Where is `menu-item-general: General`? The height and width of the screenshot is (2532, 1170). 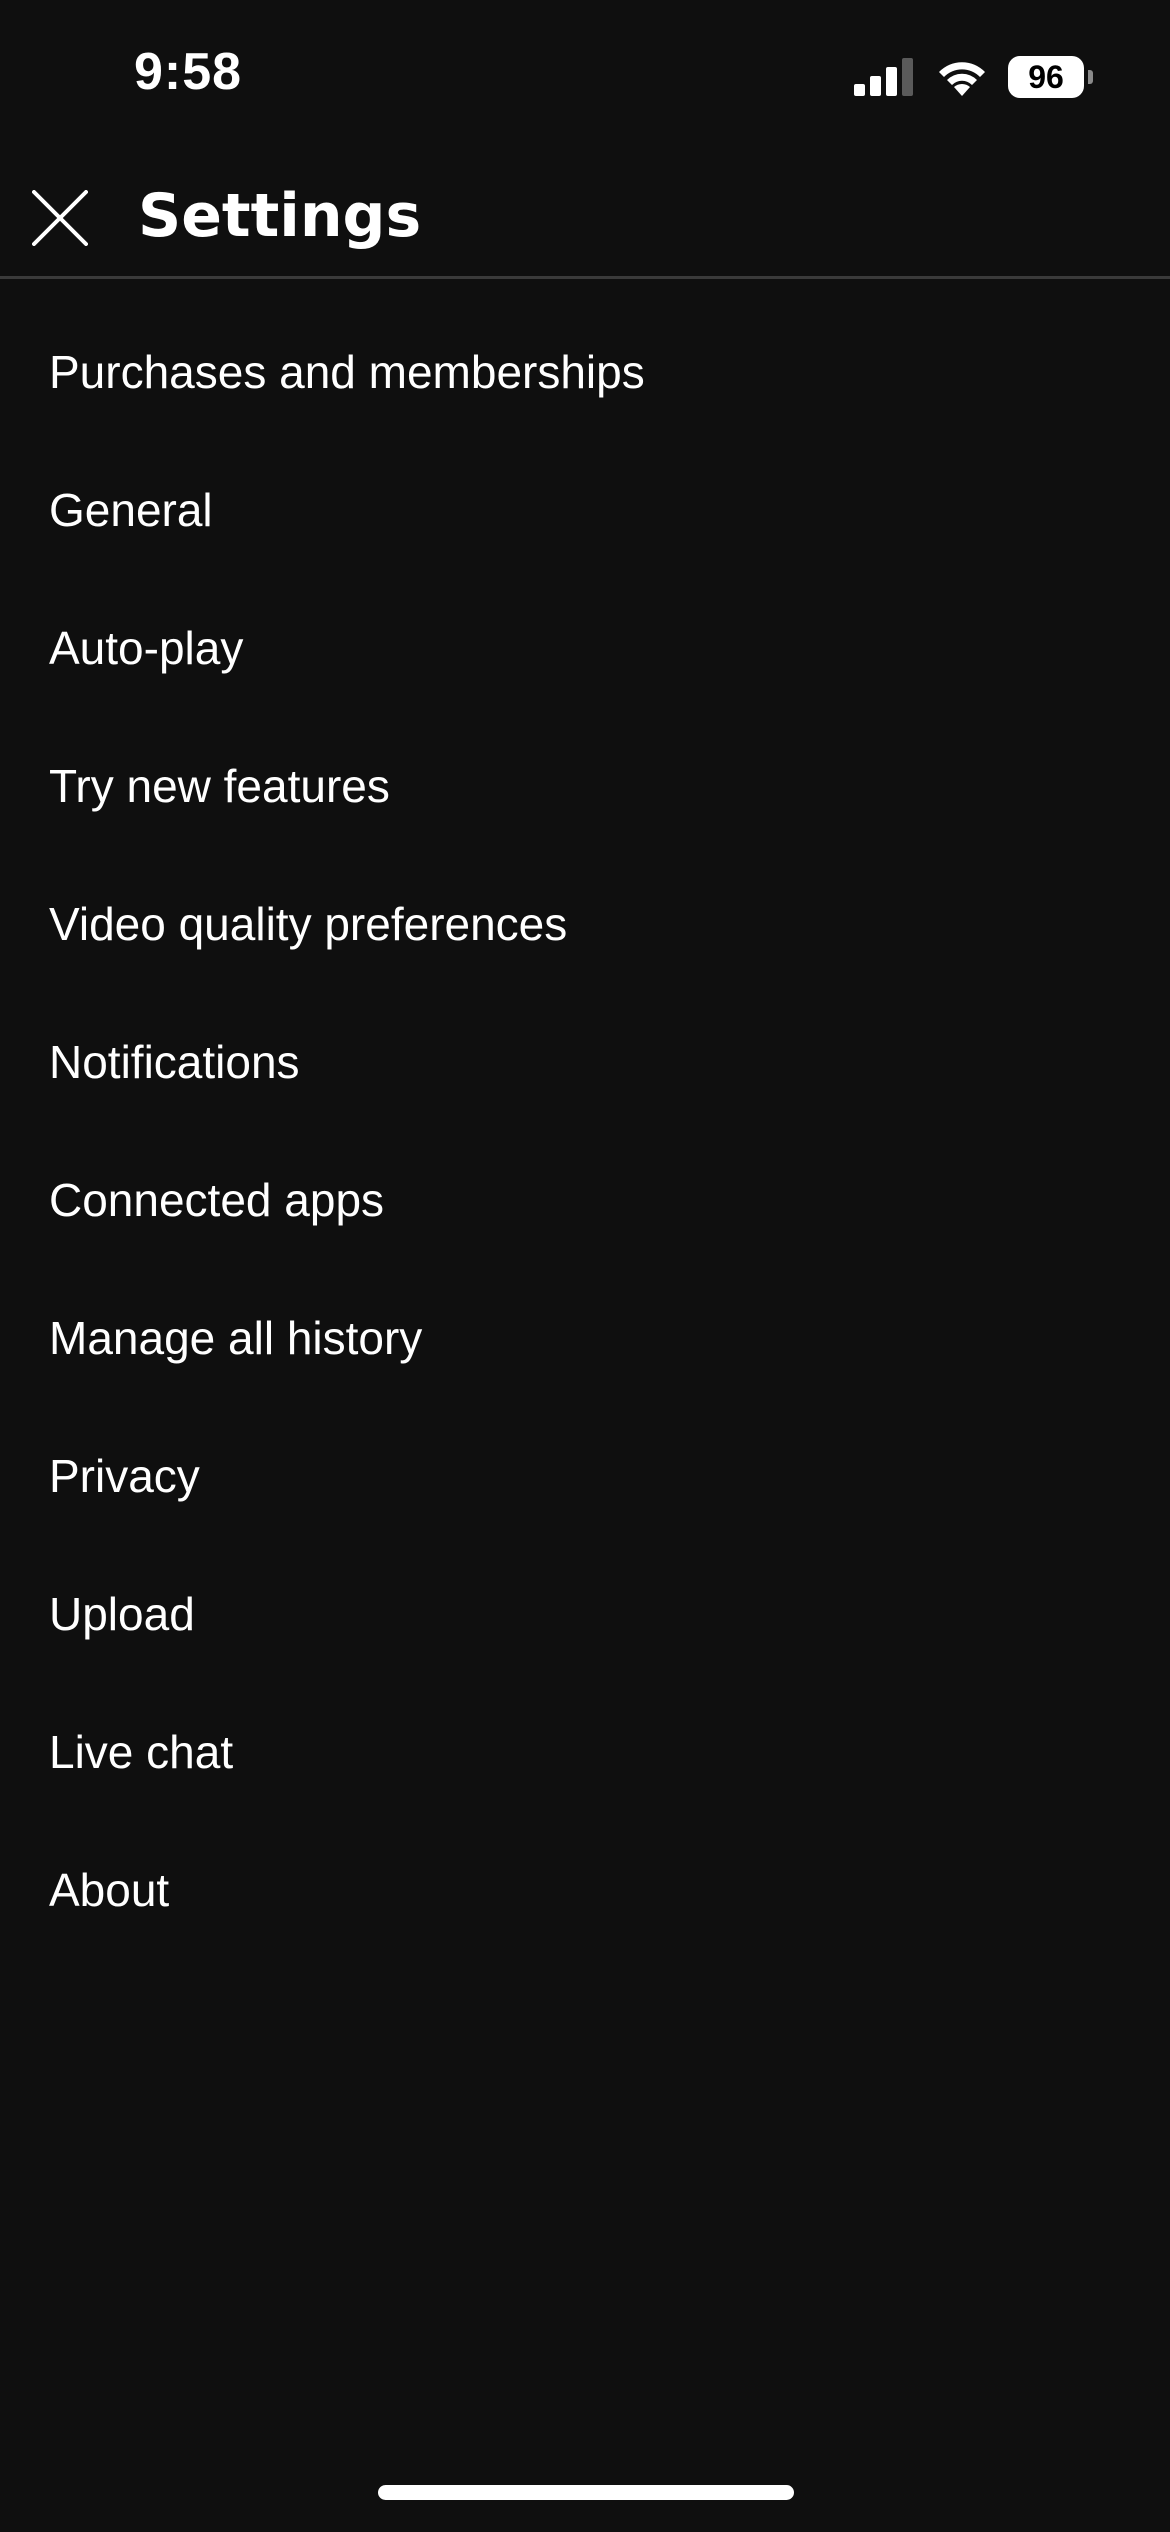
menu-item-general: General is located at coordinates (585, 510).